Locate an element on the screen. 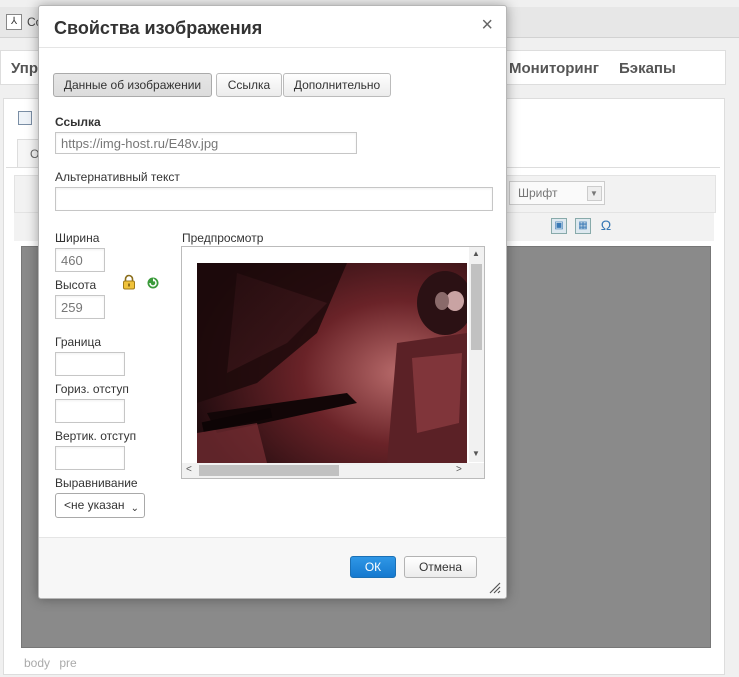 This screenshot has height=677, width=739. image-preview: ▲ ▼ < > is located at coordinates (333, 362).